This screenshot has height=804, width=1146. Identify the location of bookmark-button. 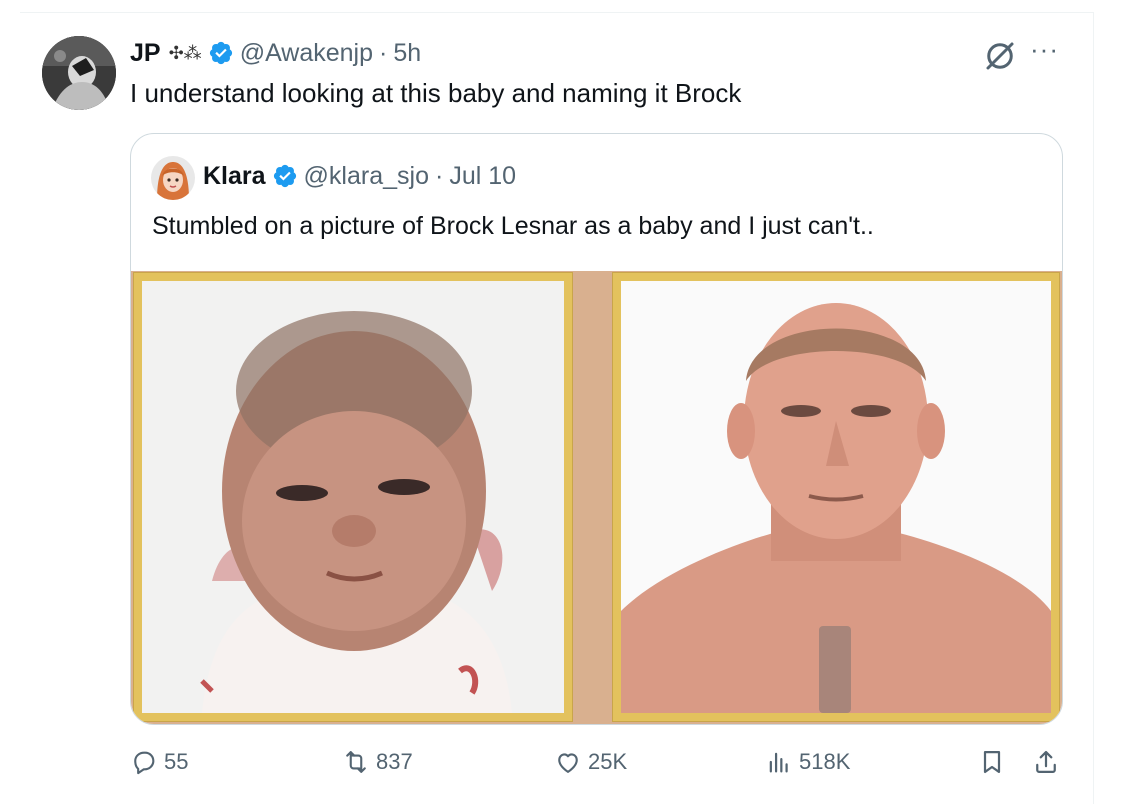
(992, 762).